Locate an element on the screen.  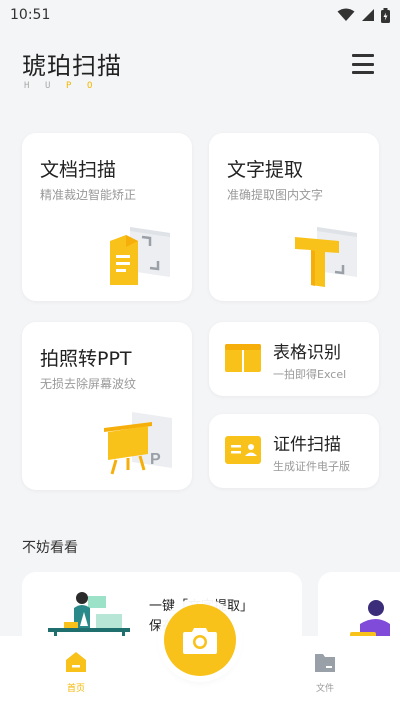
nav-files: 文件 is located at coordinates (325, 672).